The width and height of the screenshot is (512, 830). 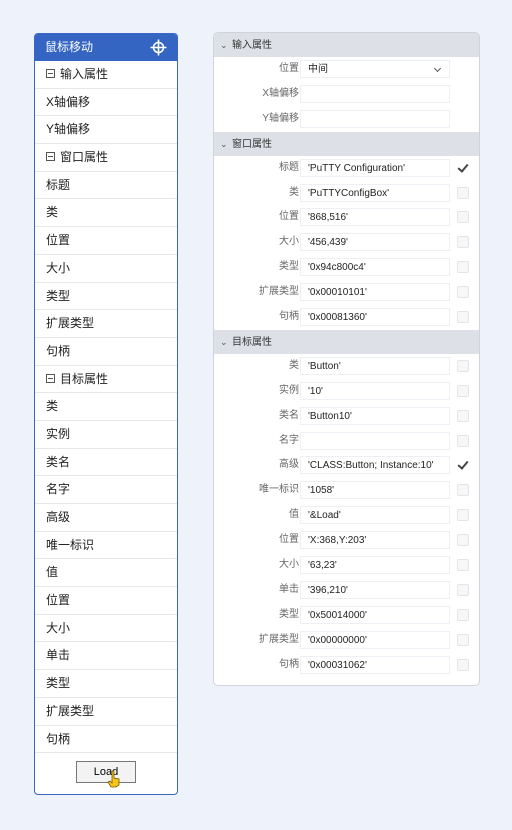 I want to click on property-row: 名字, so click(x=346, y=441).